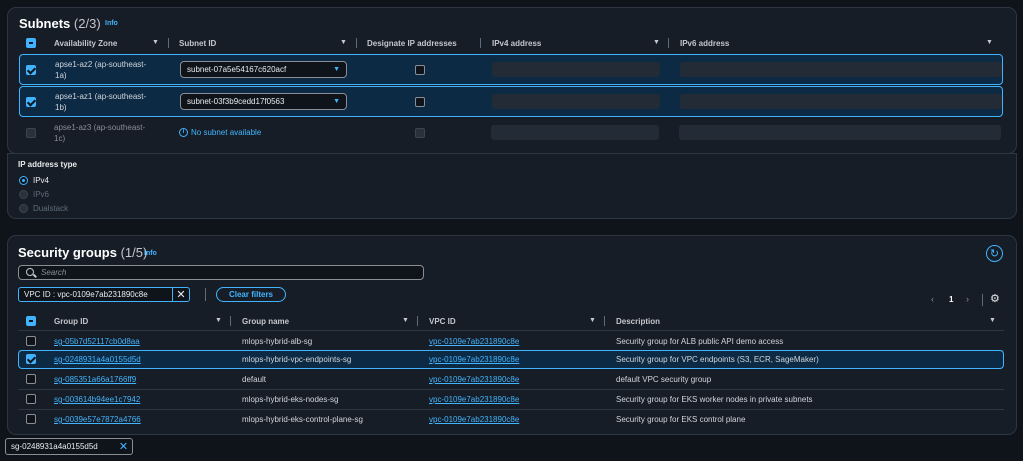 The height and width of the screenshot is (461, 1023). Describe the element at coordinates (265, 321) in the screenshot. I see `col-group-name: Group name` at that location.